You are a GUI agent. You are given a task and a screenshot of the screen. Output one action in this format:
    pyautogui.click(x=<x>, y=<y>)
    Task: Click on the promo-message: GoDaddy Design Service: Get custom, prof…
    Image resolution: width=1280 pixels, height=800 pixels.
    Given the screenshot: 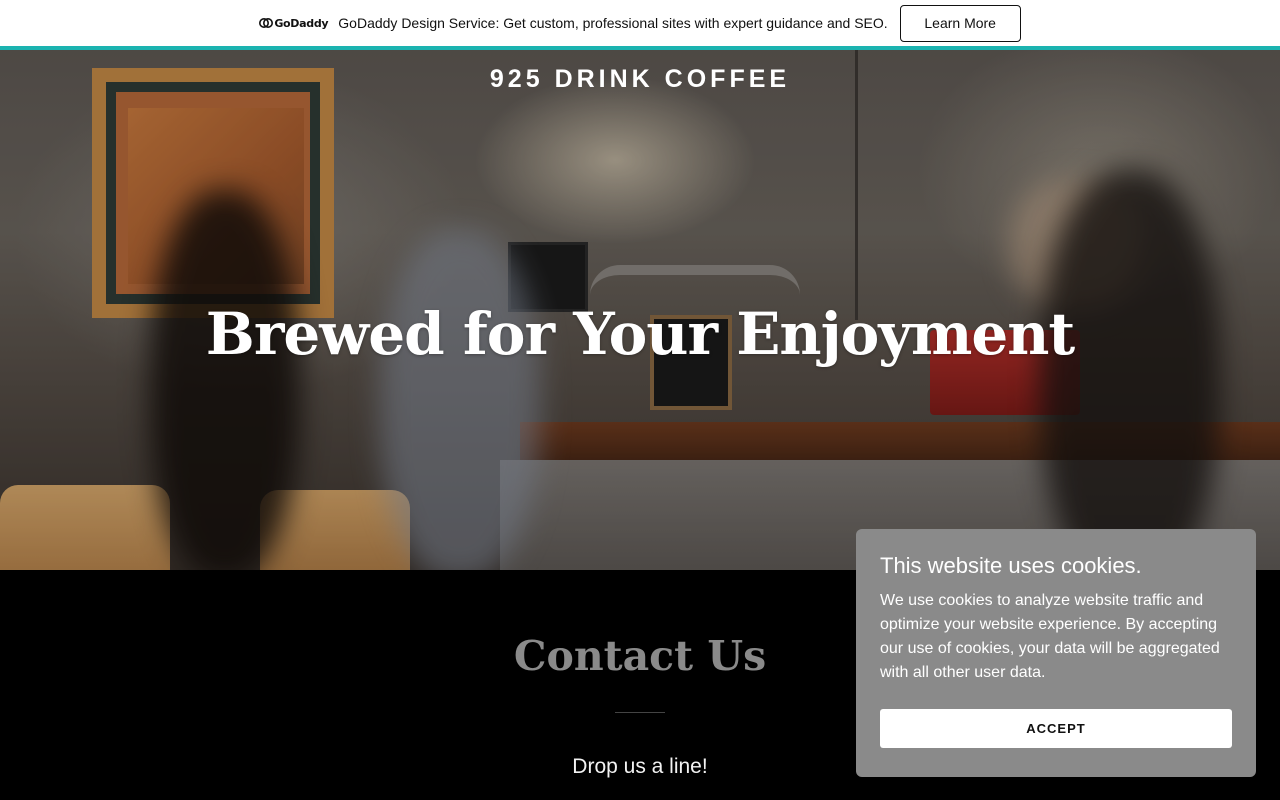 What is the action you would take?
    pyautogui.click(x=613, y=23)
    